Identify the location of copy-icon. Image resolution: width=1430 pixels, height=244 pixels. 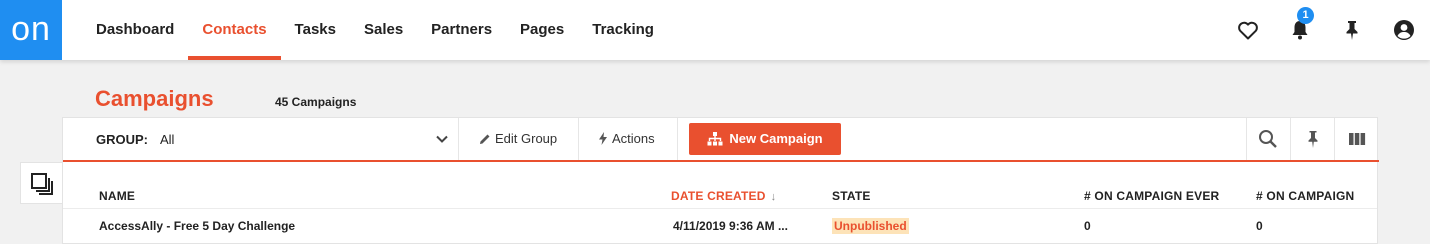
(42, 184).